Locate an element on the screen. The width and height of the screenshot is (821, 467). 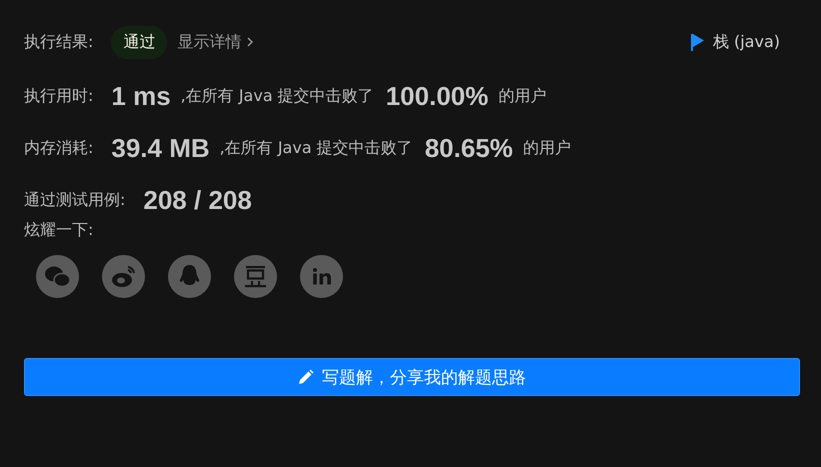
penguin-icon is located at coordinates (189, 276).